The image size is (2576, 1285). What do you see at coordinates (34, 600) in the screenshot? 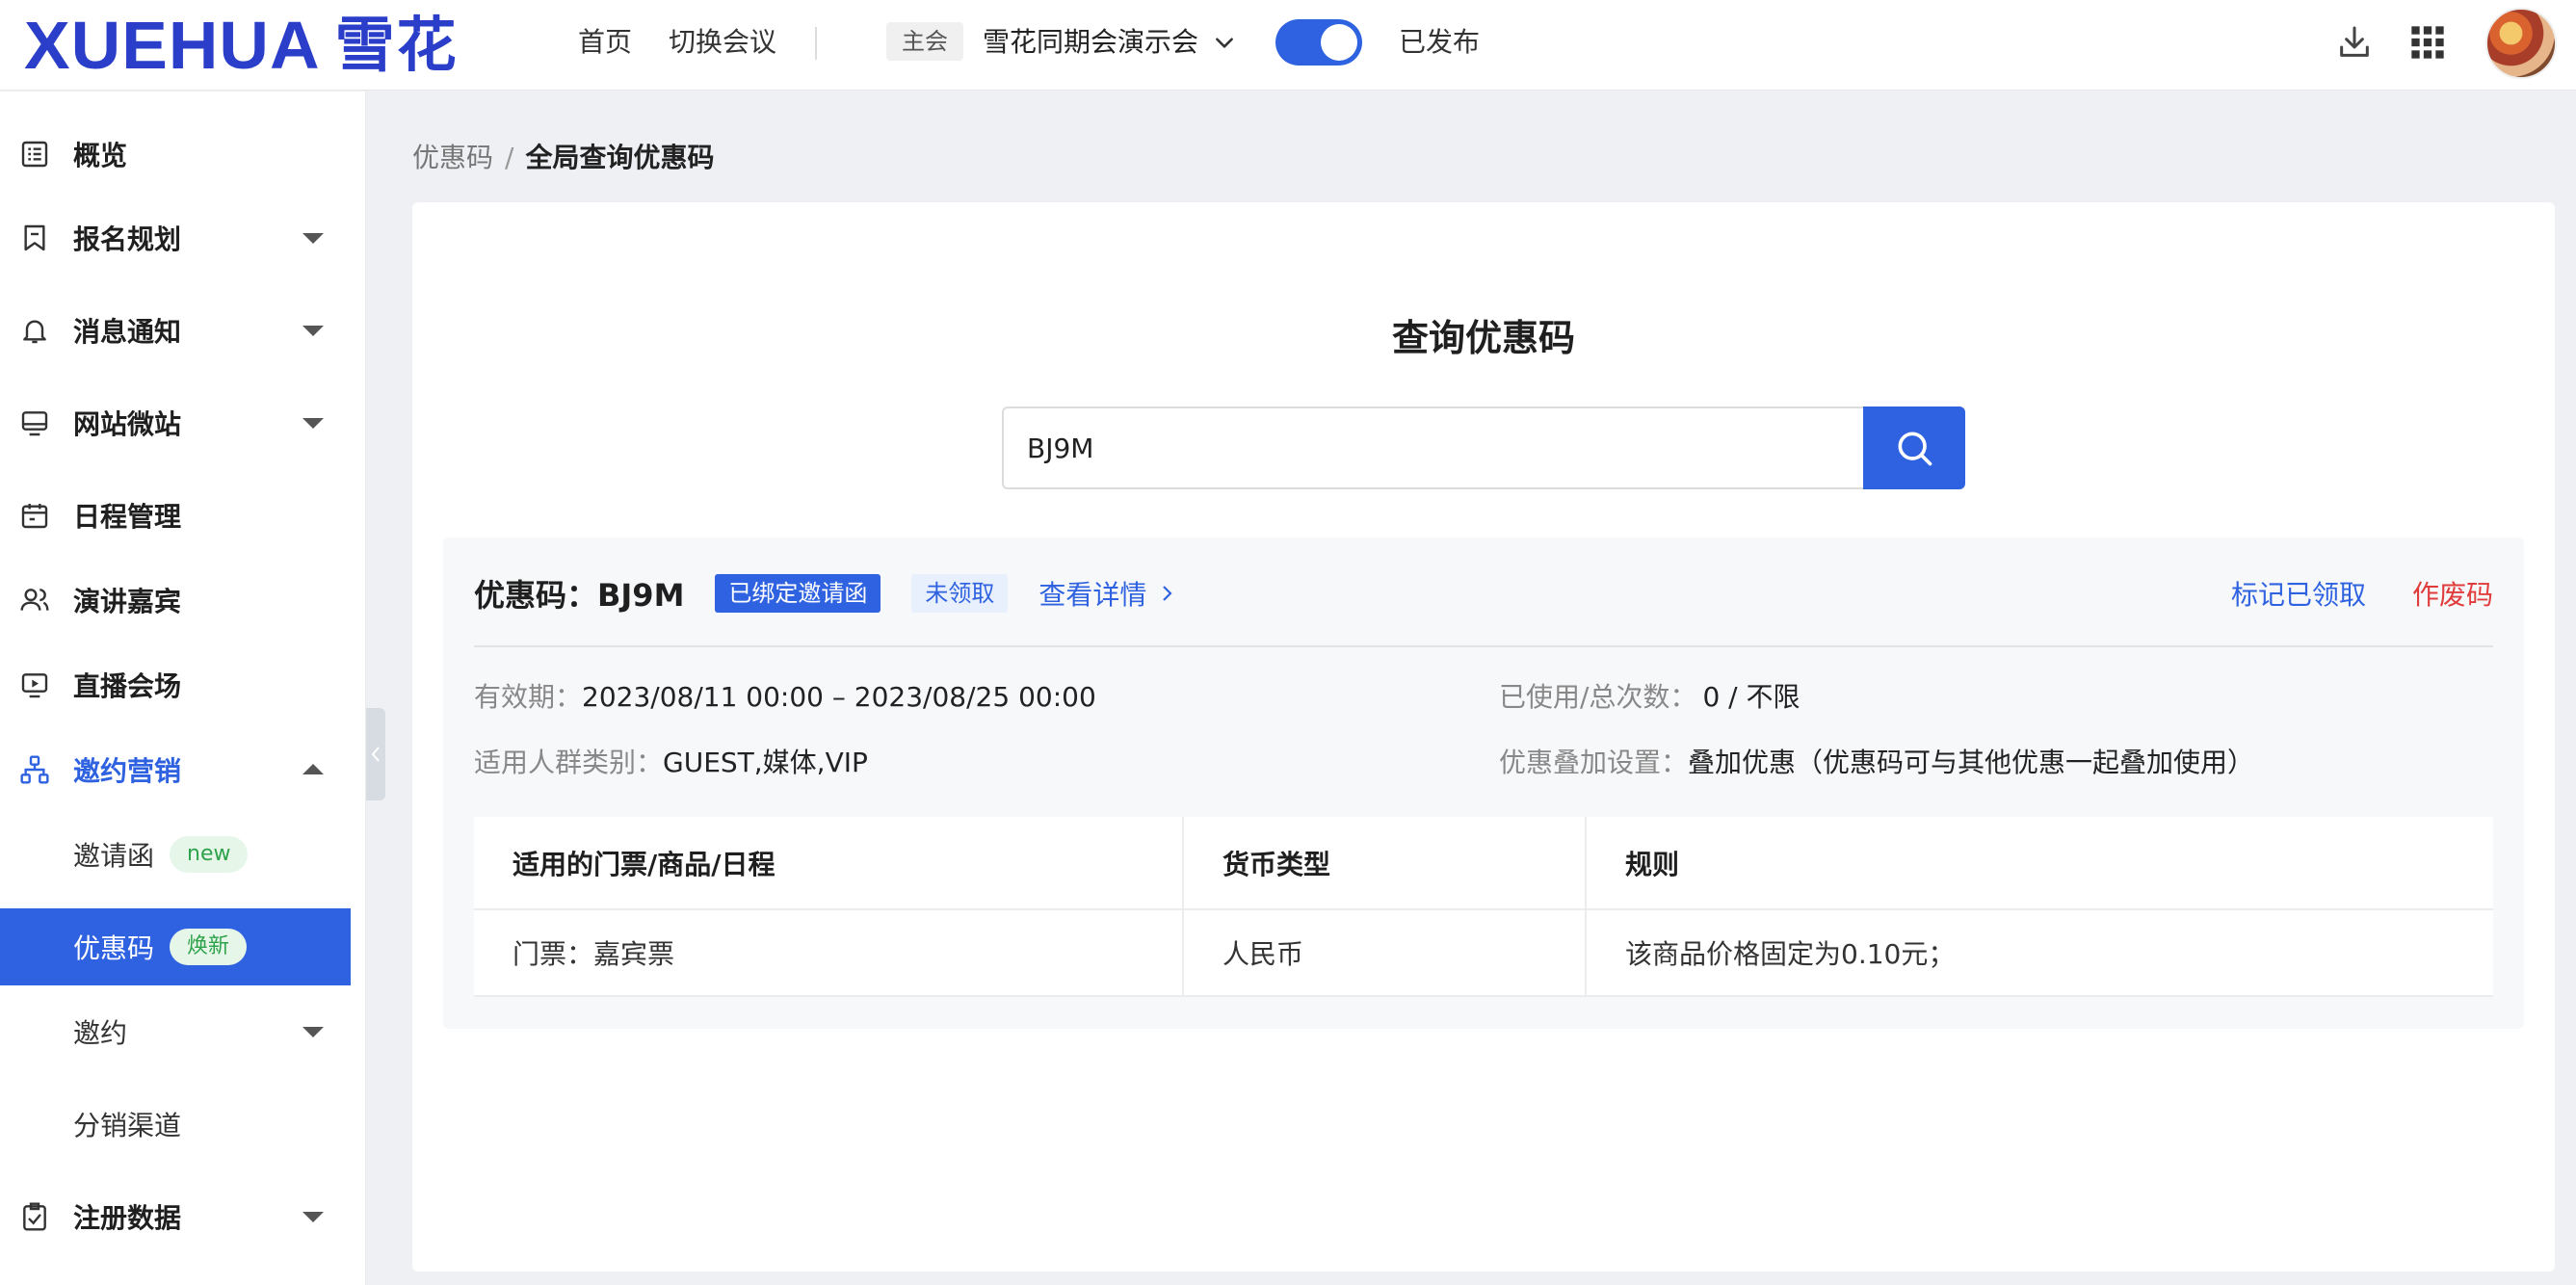
I see `users-icon` at bounding box center [34, 600].